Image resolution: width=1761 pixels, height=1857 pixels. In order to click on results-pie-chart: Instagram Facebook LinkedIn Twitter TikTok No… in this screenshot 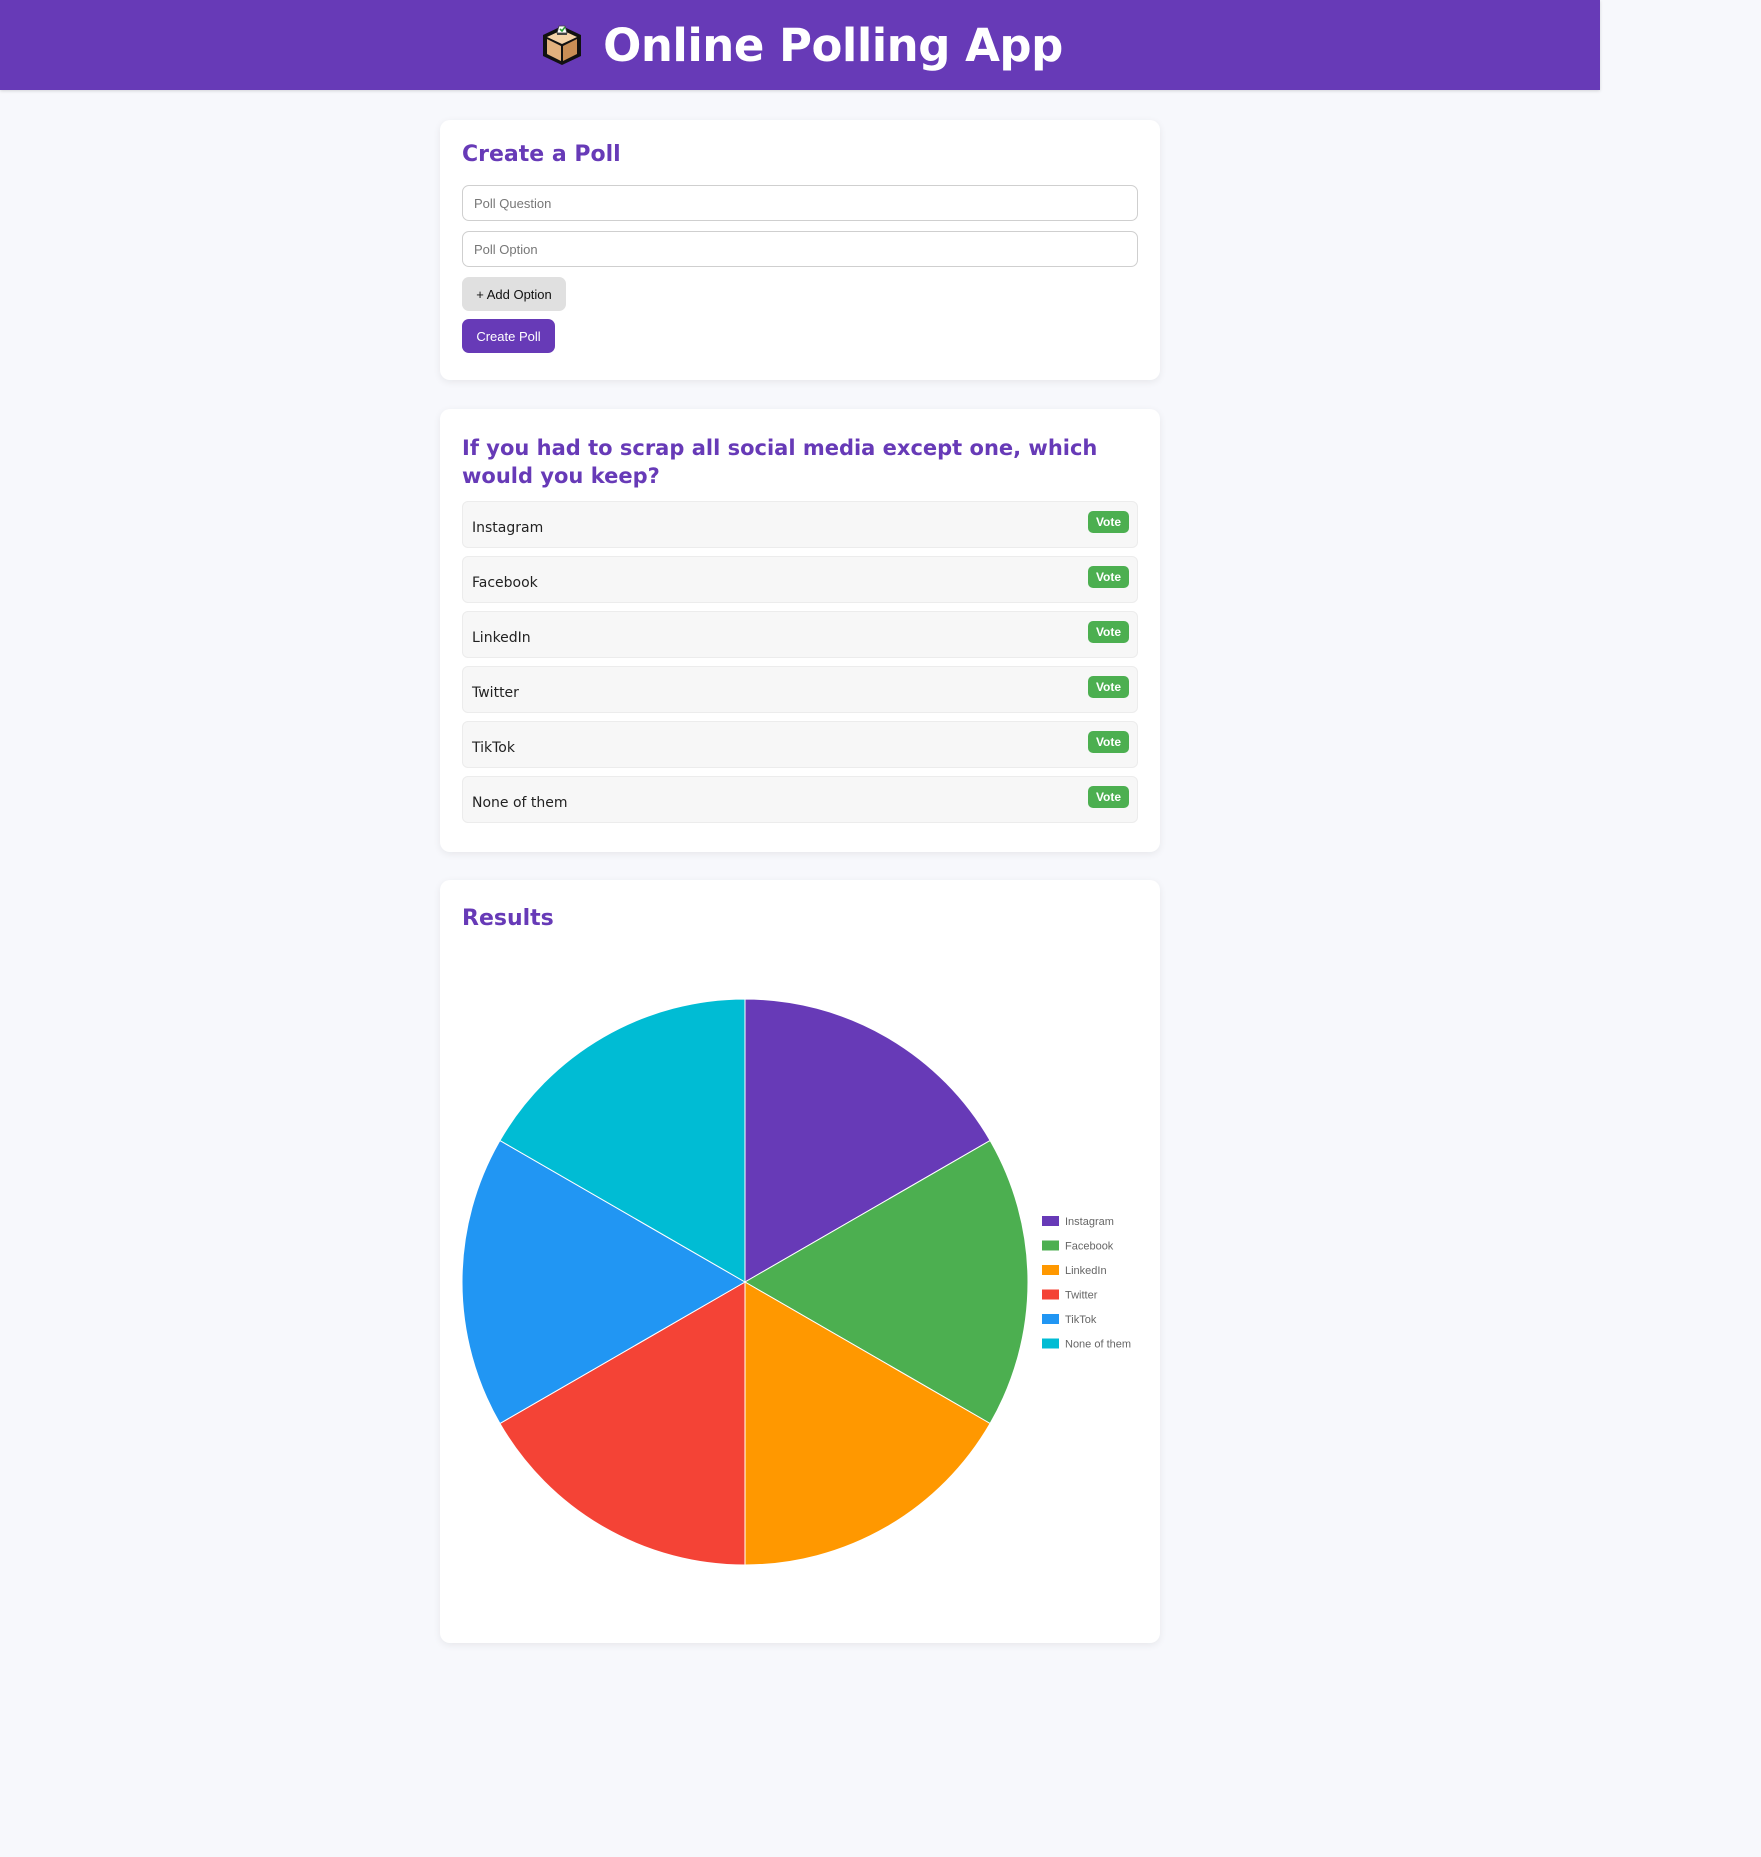, I will do `click(796, 1282)`.